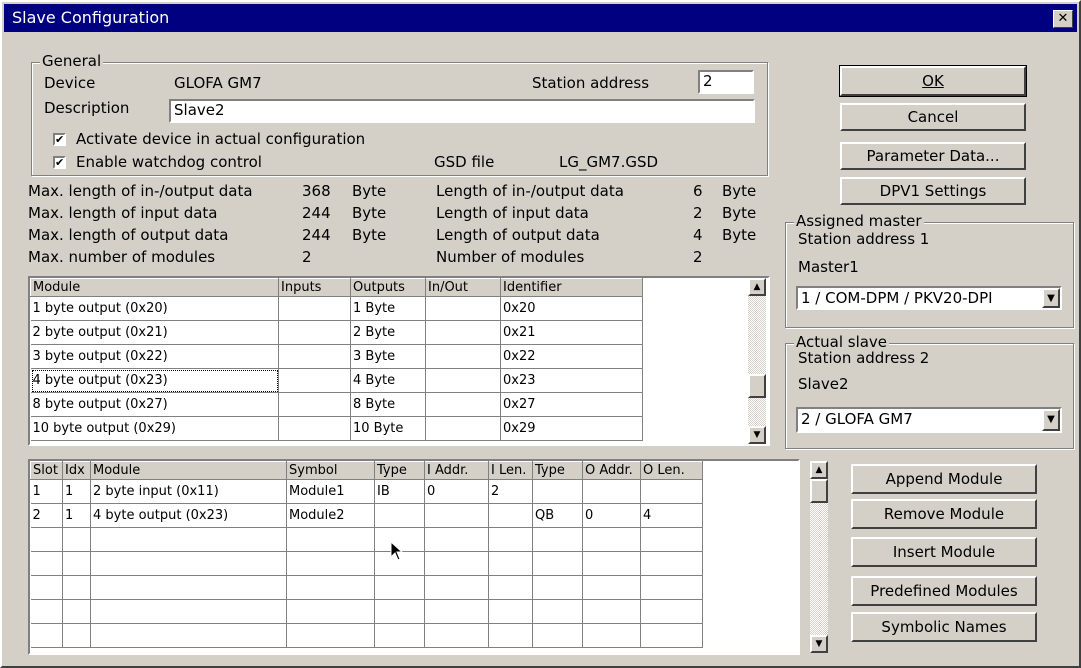 The width and height of the screenshot is (1081, 668). Describe the element at coordinates (330, 491) in the screenshot. I see `cell: Module1` at that location.